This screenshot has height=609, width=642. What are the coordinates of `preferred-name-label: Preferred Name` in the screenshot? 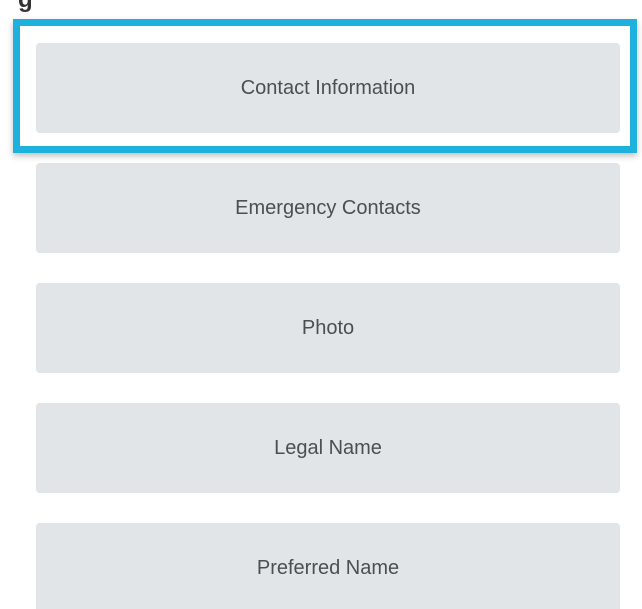 It's located at (328, 567).